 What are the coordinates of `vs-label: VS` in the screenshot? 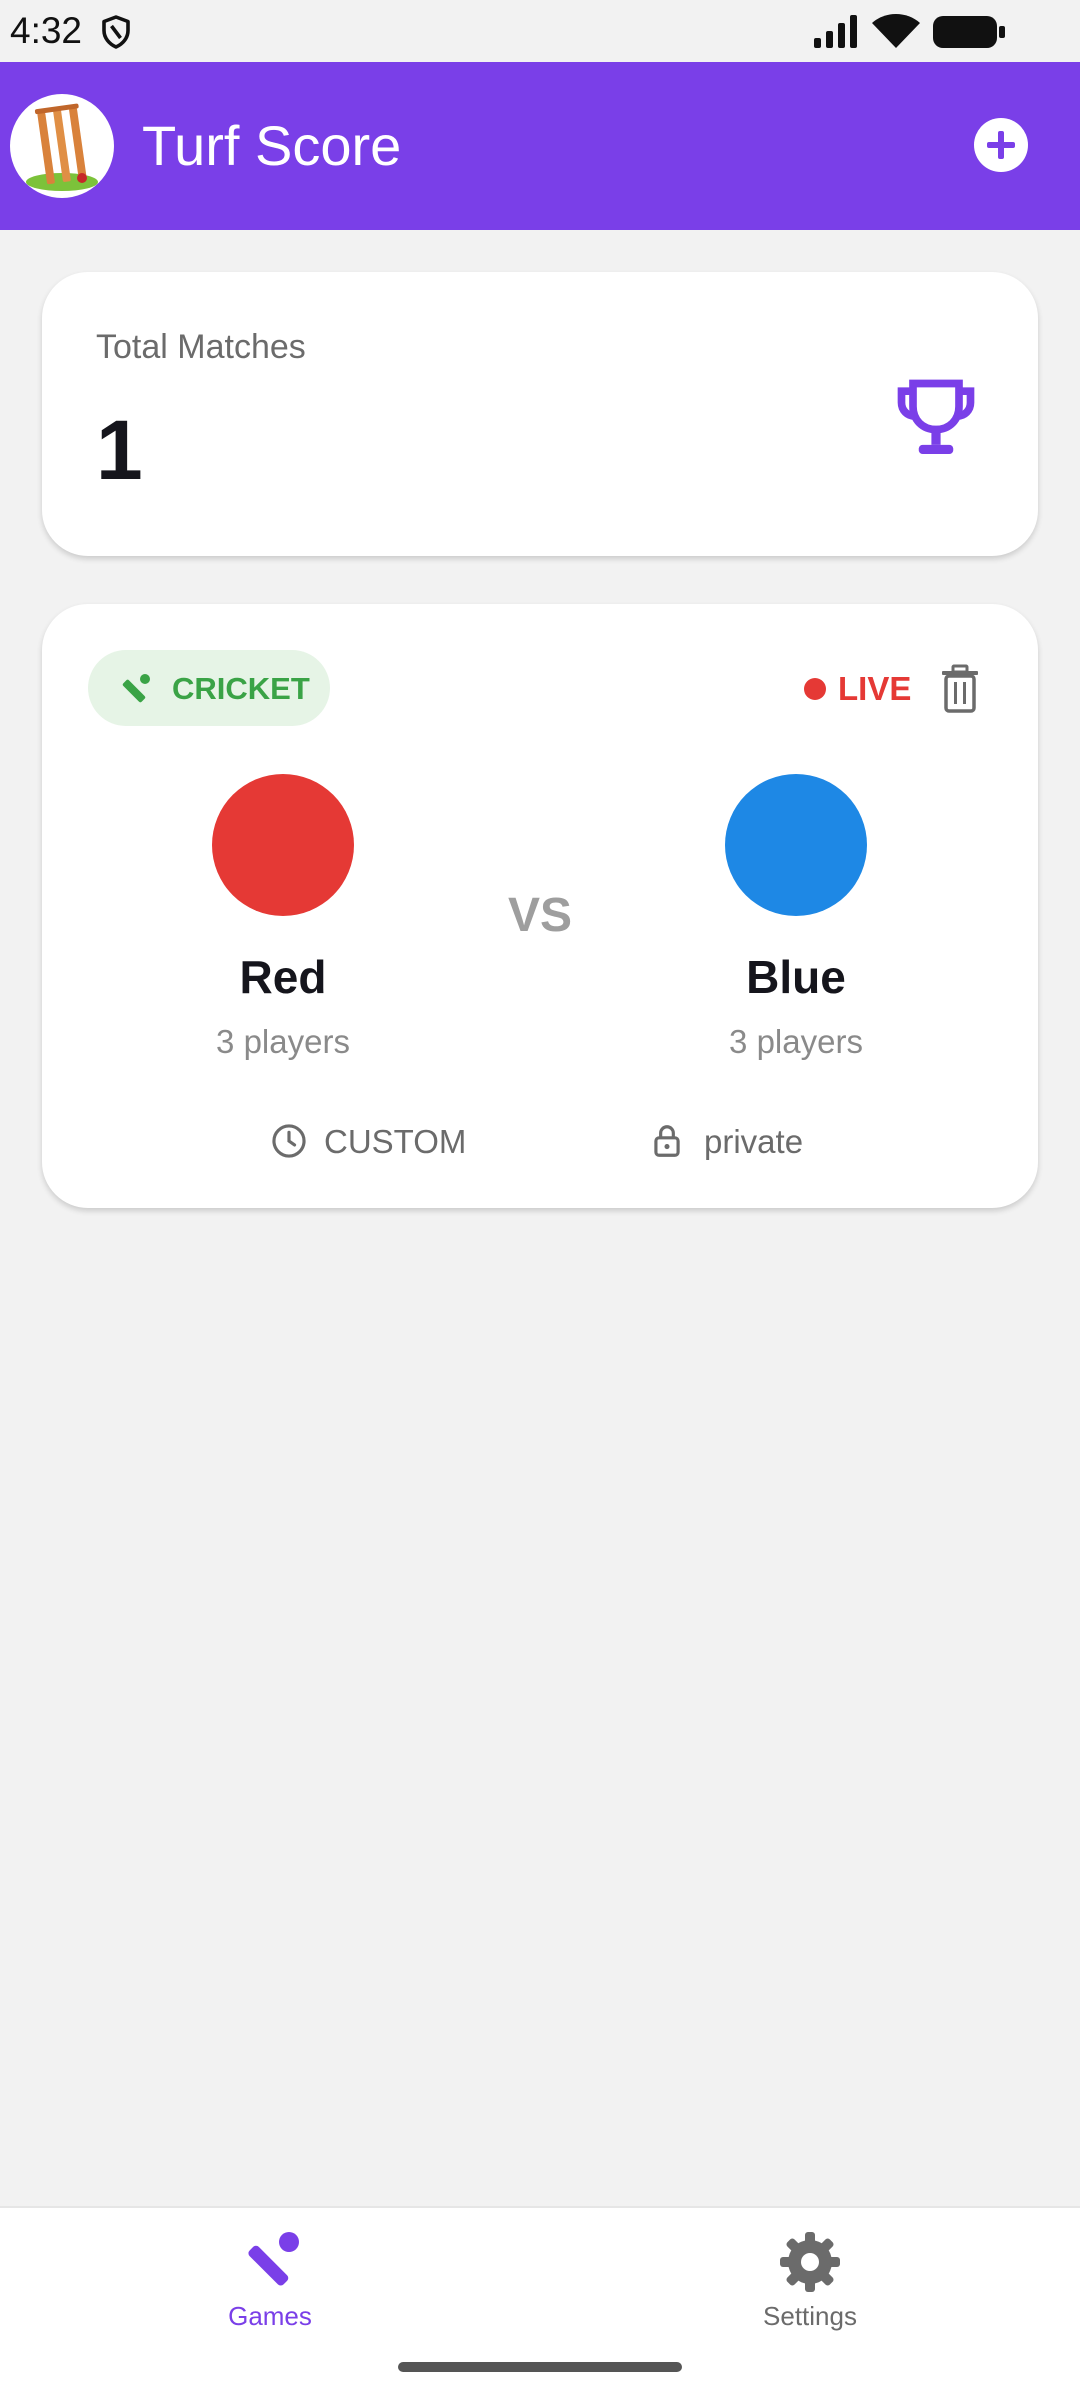 It's located at (540, 915).